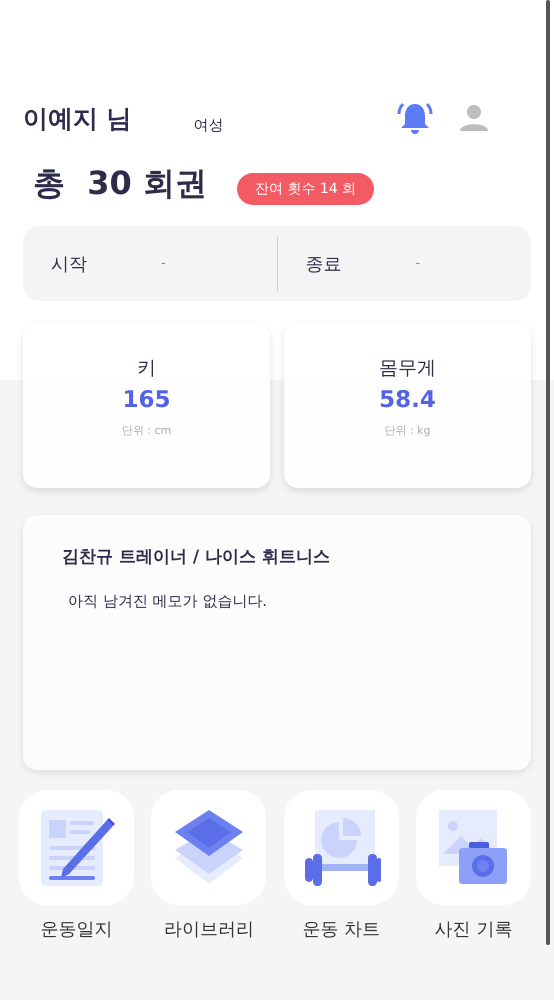 This screenshot has height=1000, width=554. Describe the element at coordinates (146, 400) in the screenshot. I see `measurement-value: 165` at that location.